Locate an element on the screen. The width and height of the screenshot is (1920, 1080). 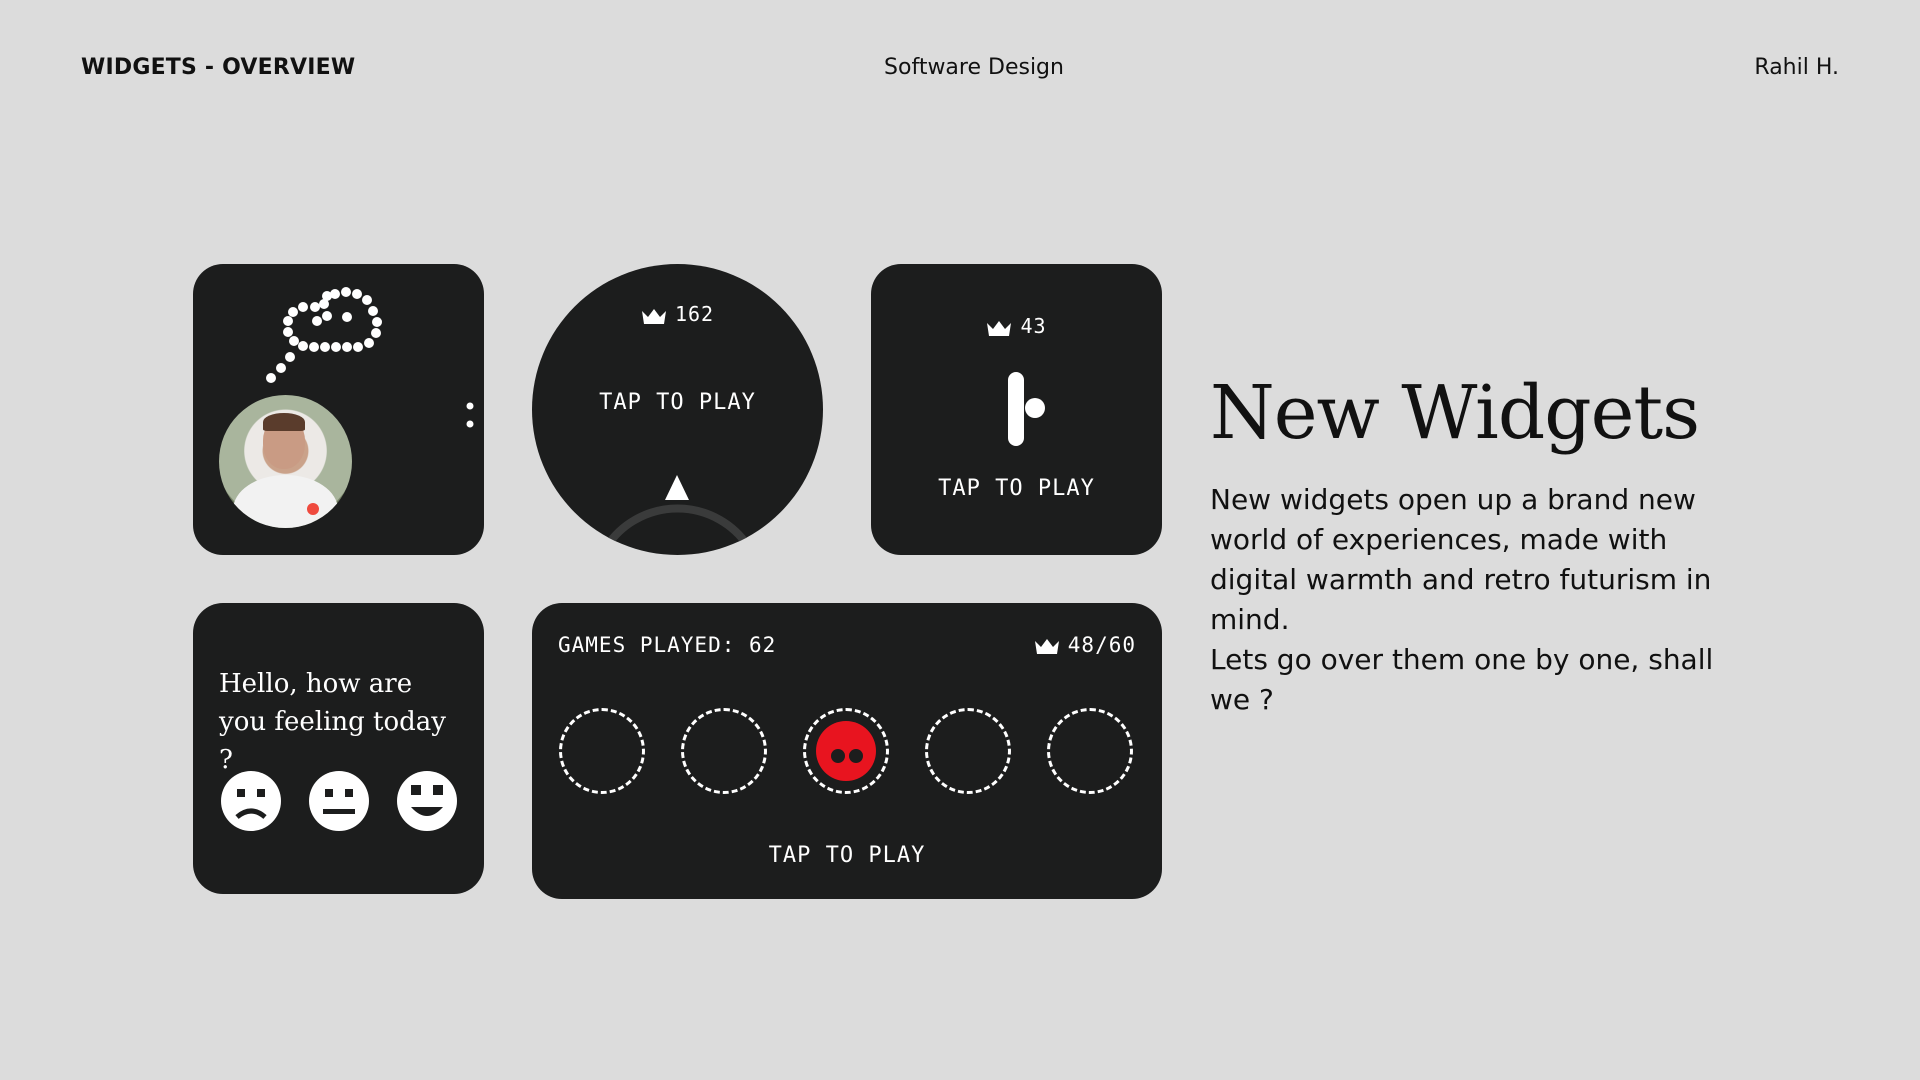
score-counter: 48/60 is located at coordinates (1085, 645).